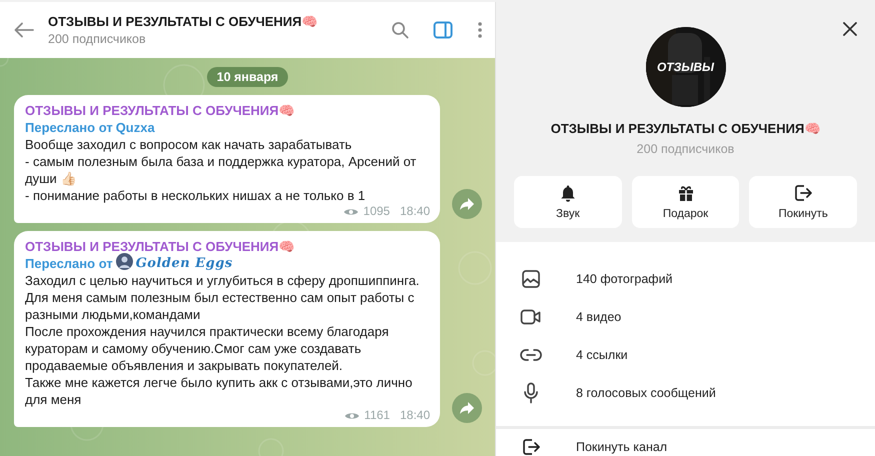 Image resolution: width=875 pixels, height=456 pixels. I want to click on message-text: Заходил с целью научиться и углубиться в сферу дропшиппинга. Для меня самым полезным был естественно сам опыт работы с разными людьми,командами После прохождения научился практически всему благодаря кураторам и самому обучению.Смог сам уже создавать продаваемые объявления и закрывать покупателей. Также мне кажется легче было купить акк с отзывами,это лично для меня, so click(222, 340).